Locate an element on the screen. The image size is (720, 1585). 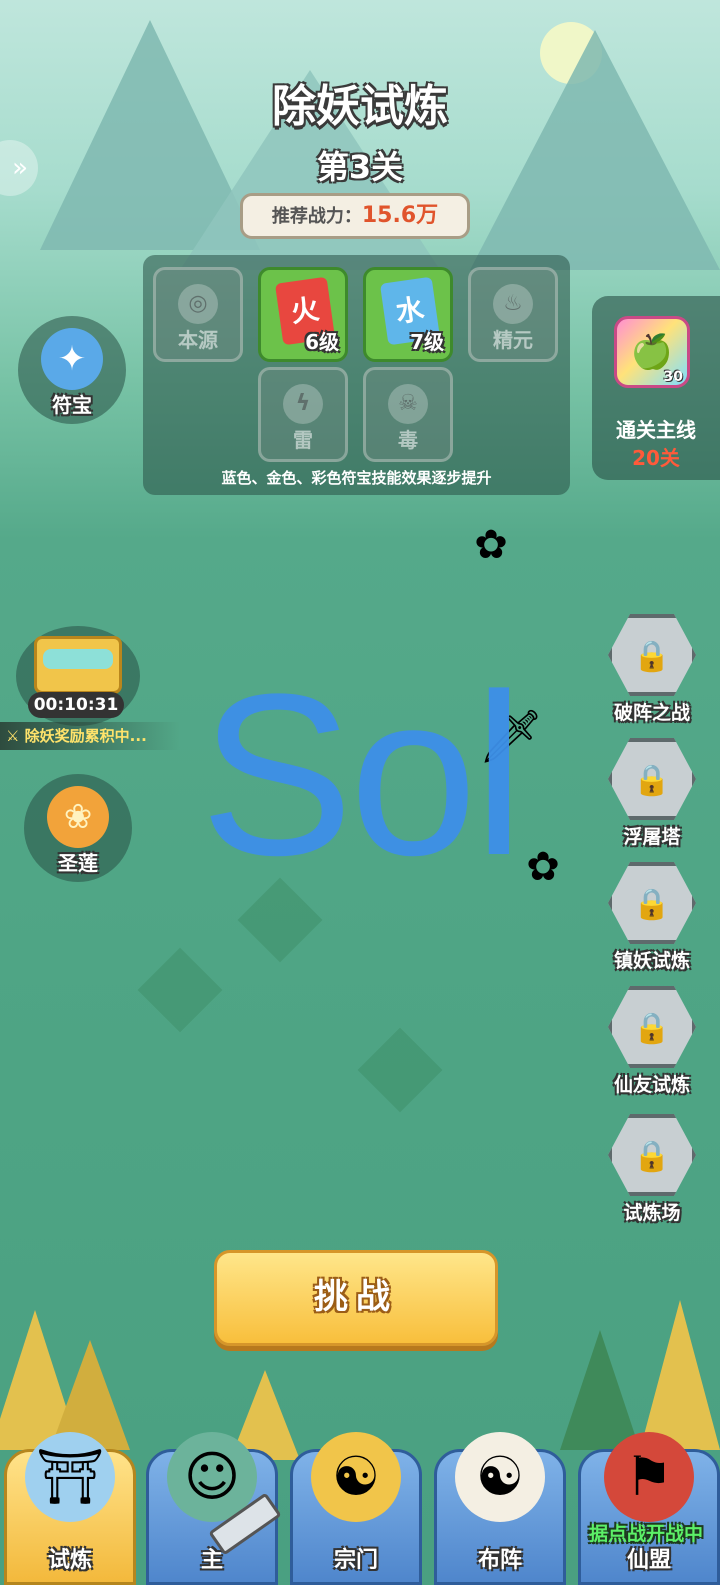
nav-label: 主 is located at coordinates (211, 1560).